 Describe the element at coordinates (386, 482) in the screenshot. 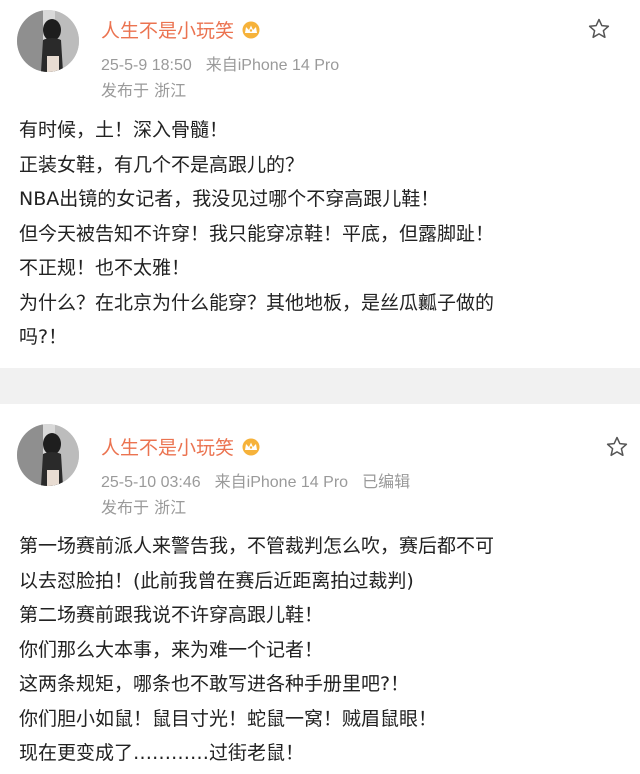

I see `edited-label: 已编辑` at that location.